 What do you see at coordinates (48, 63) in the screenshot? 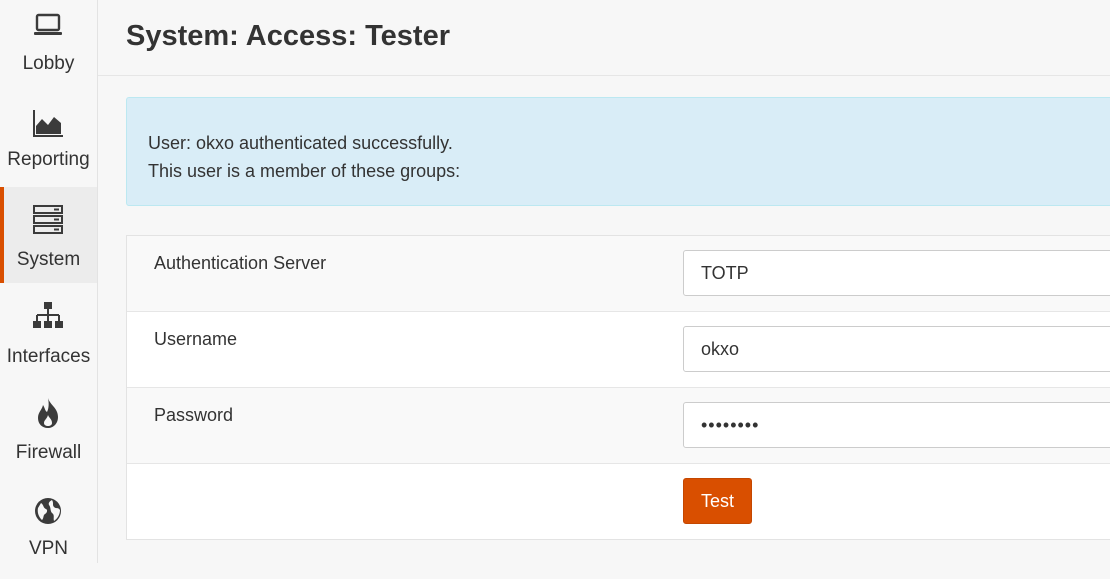
I see `sidebar-item-label: Lobby` at bounding box center [48, 63].